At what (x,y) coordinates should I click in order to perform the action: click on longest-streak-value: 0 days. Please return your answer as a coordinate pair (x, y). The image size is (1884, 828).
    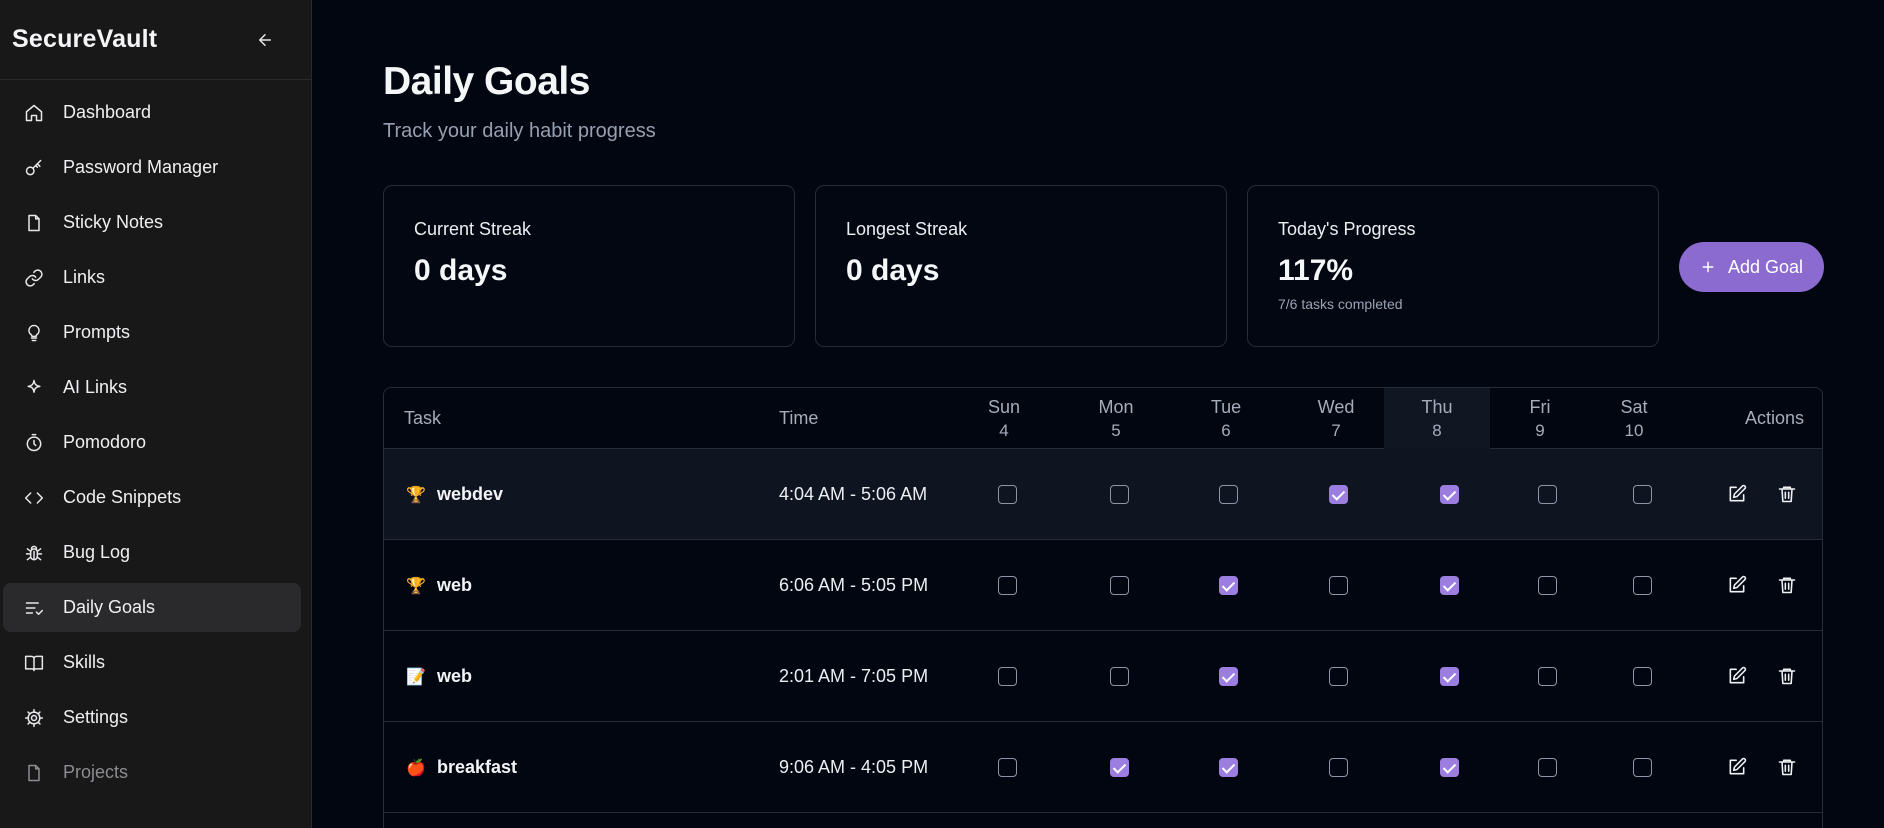
    Looking at the image, I should click on (893, 270).